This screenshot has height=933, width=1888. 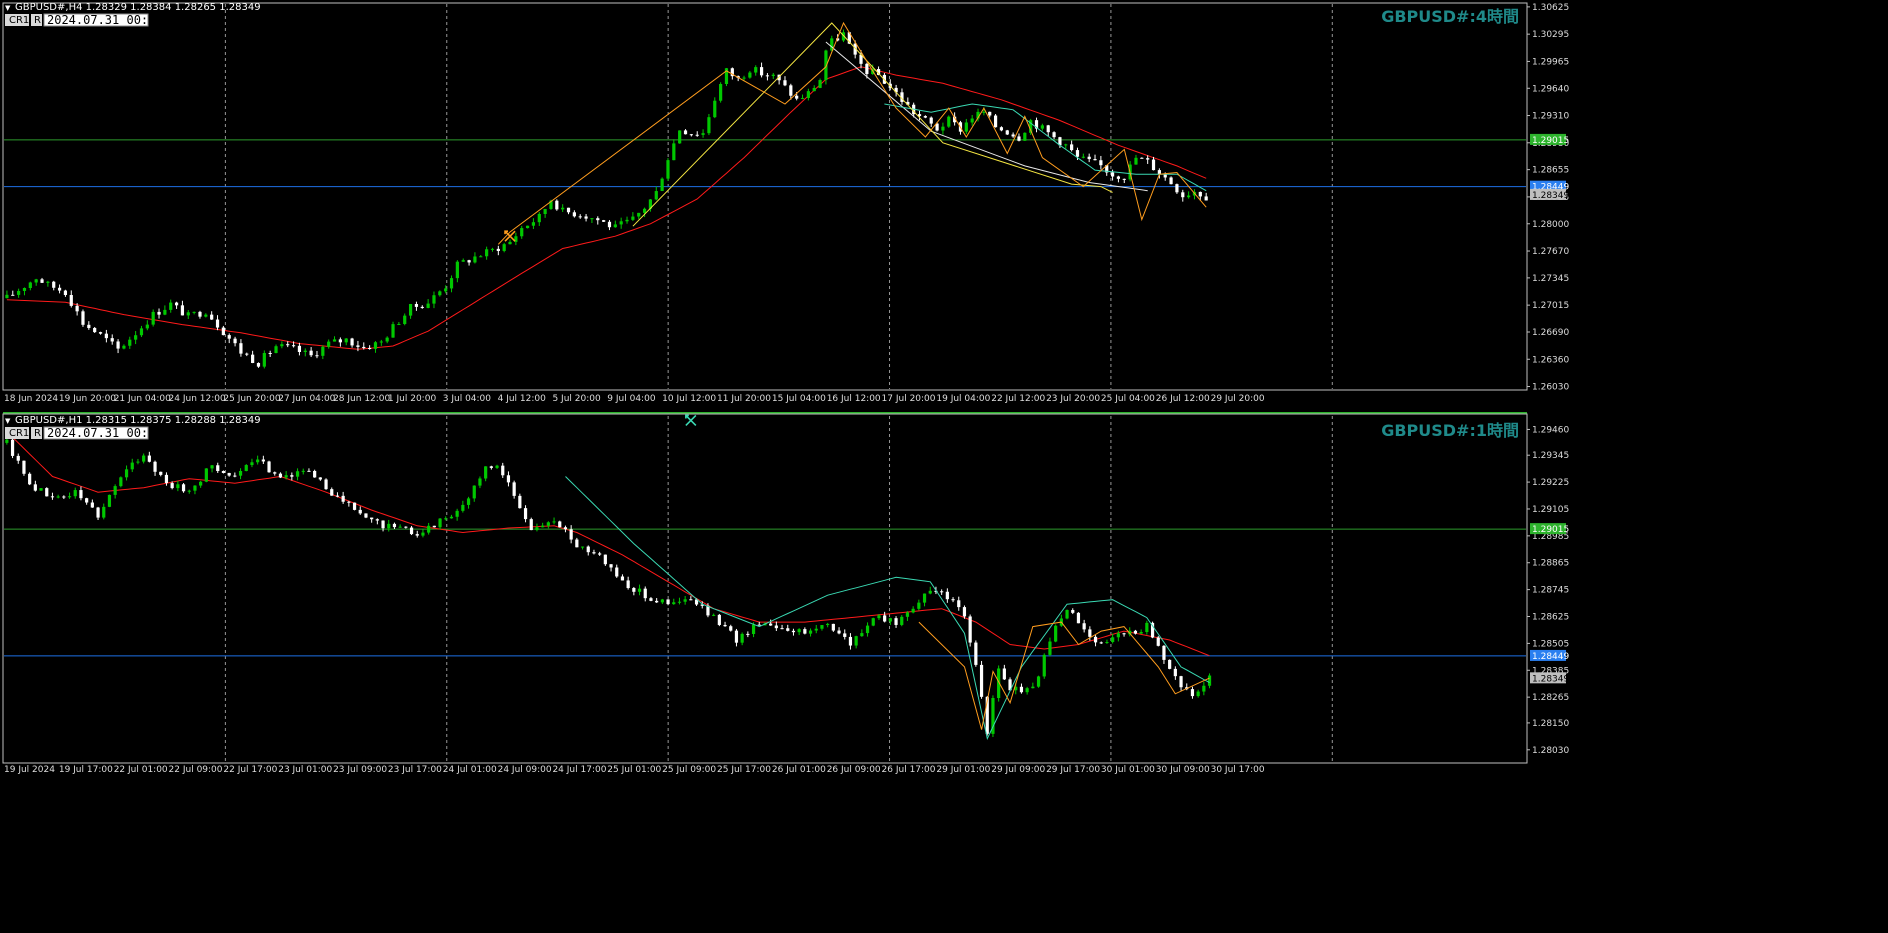 What do you see at coordinates (36, 20) in the screenshot?
I see `h4-r-badge: R` at bounding box center [36, 20].